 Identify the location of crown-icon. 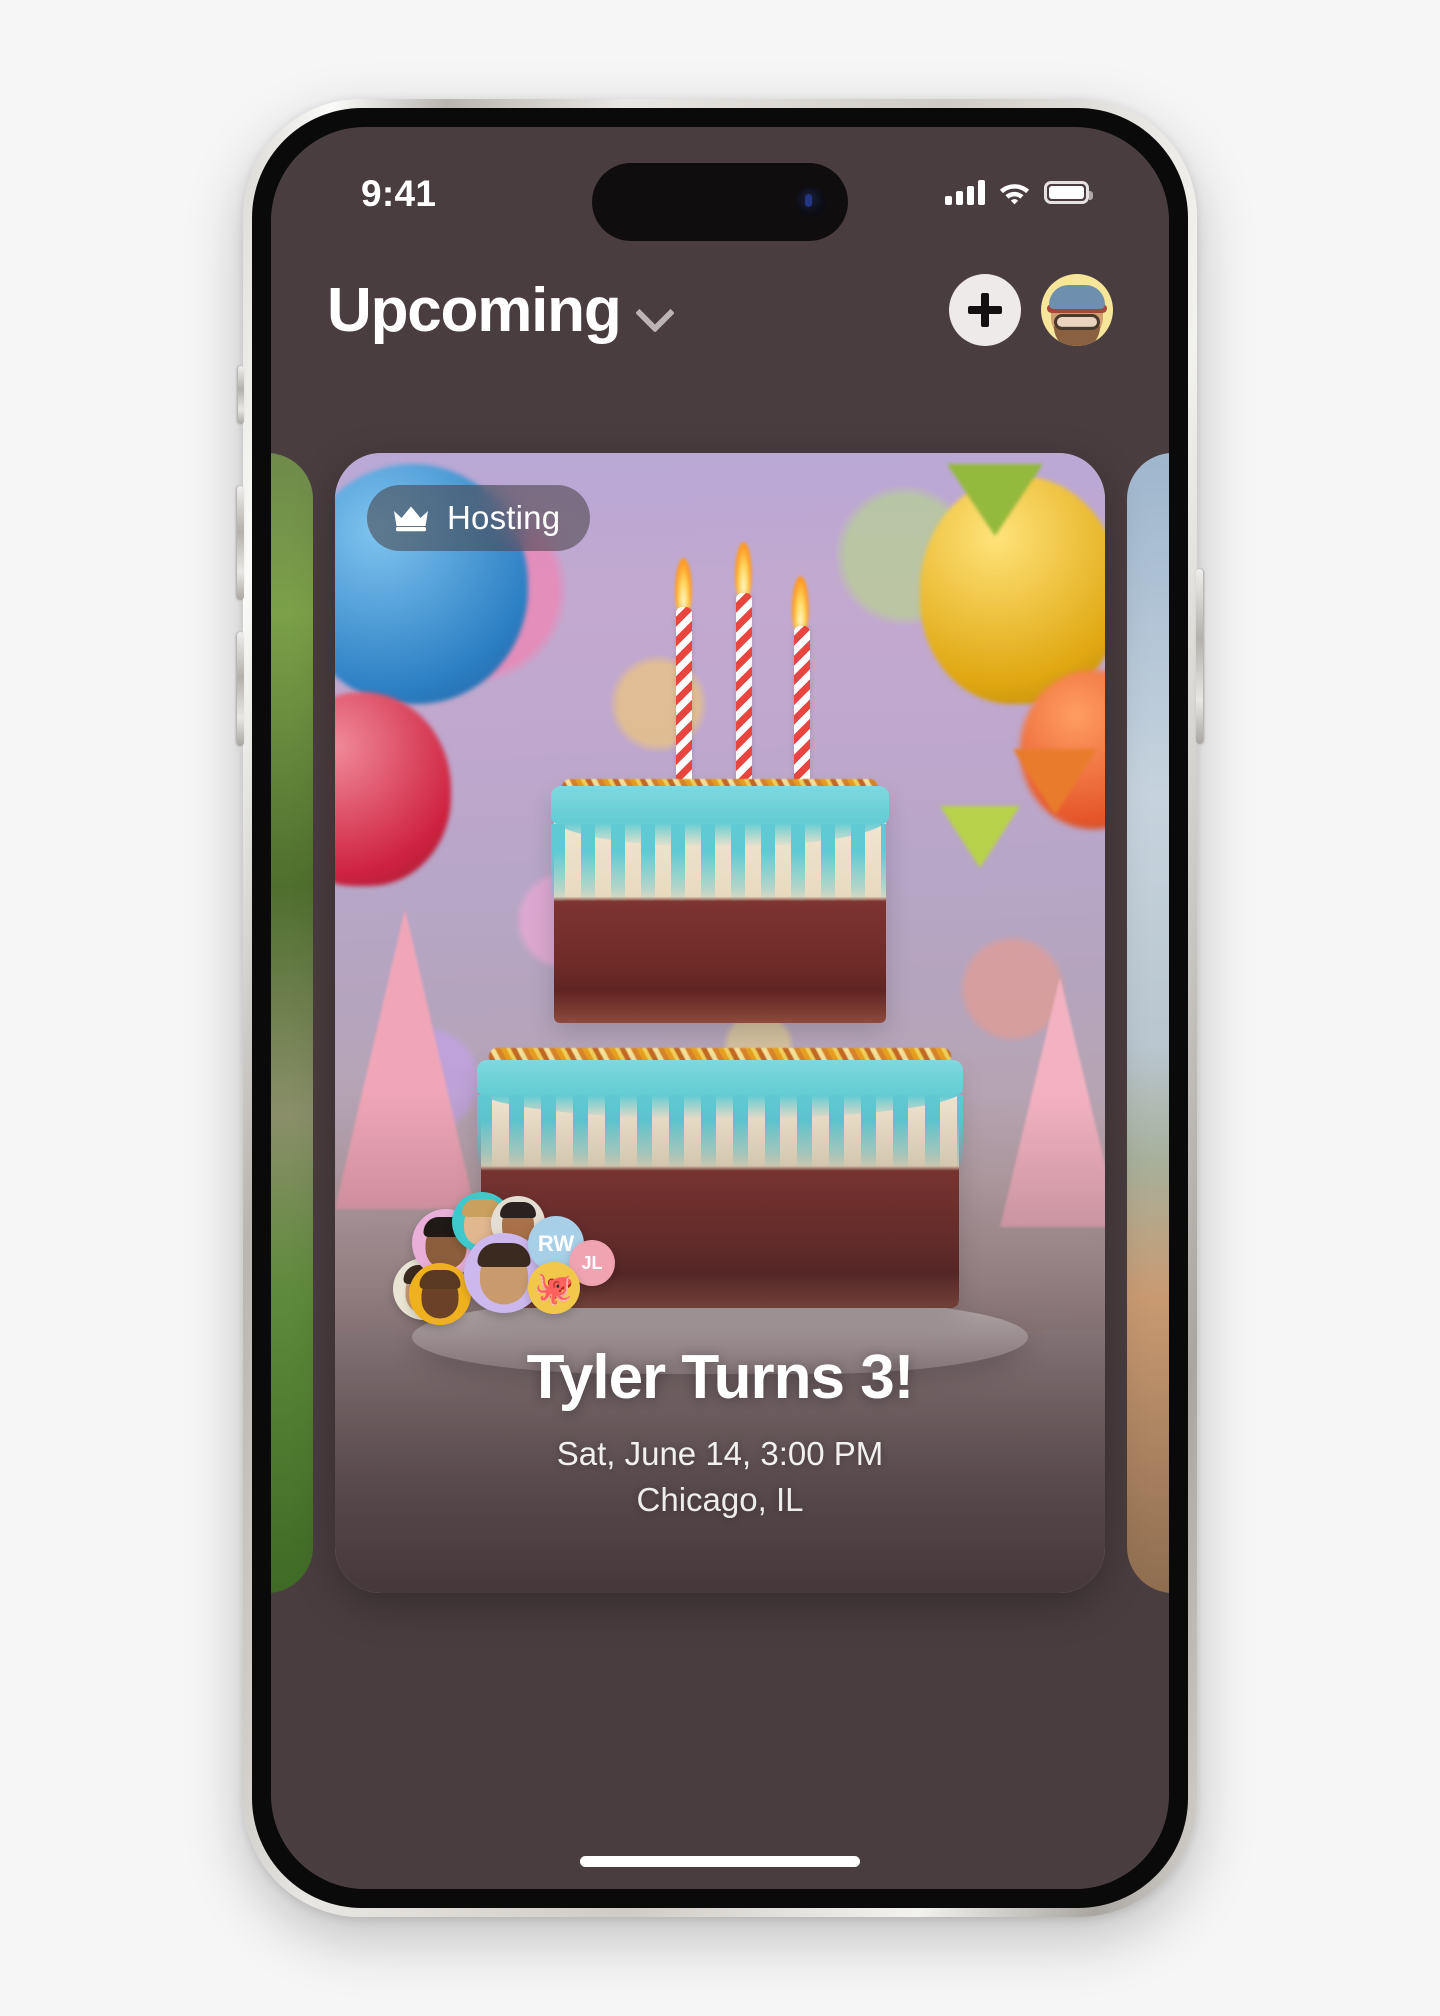
(411, 519).